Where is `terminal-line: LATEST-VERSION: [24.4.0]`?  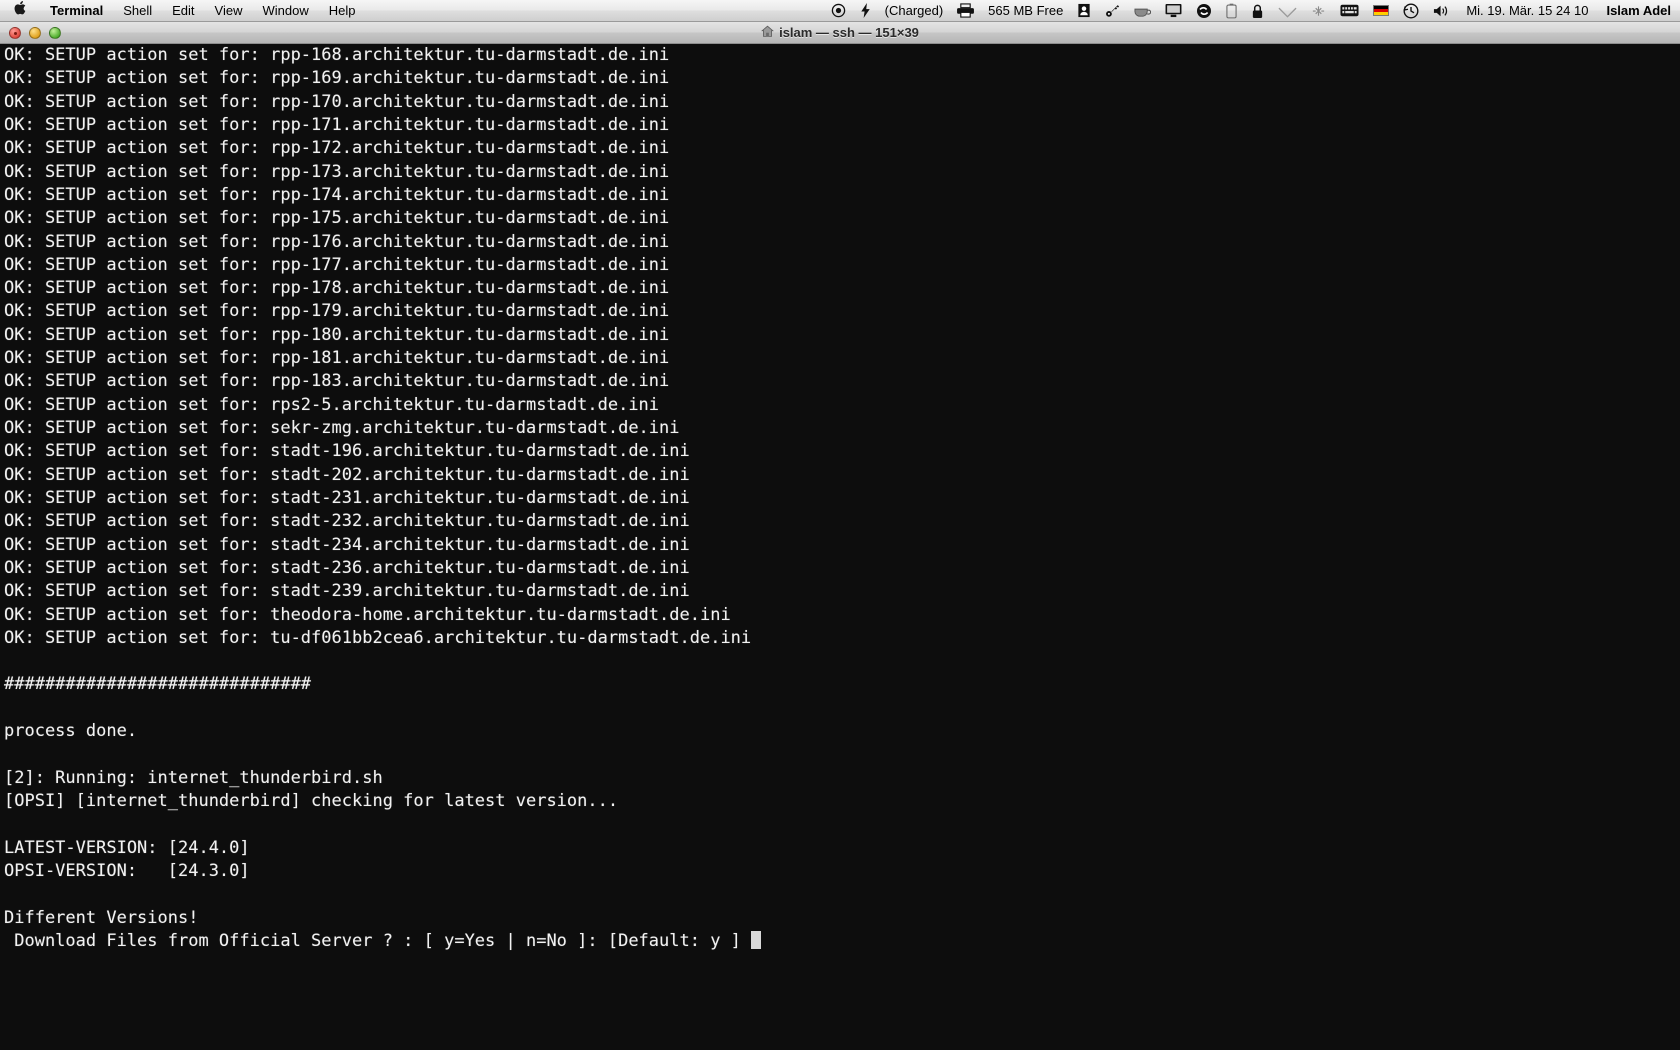 terminal-line: LATEST-VERSION: [24.4.0] is located at coordinates (127, 847).